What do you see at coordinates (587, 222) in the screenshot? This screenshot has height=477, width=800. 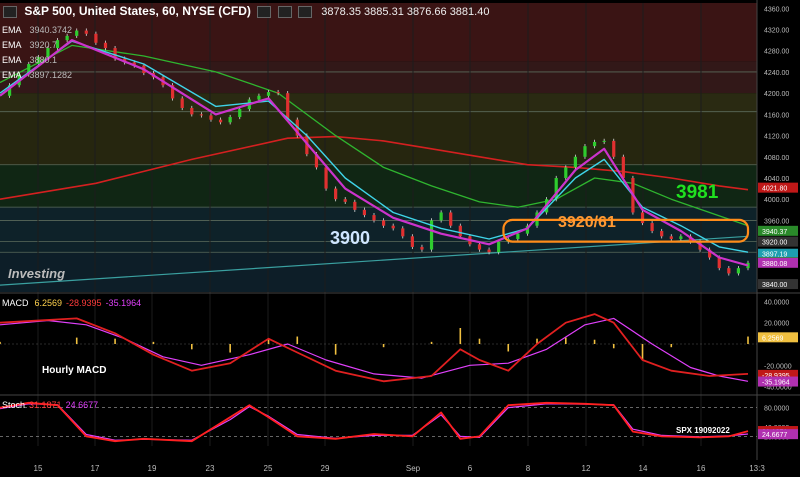 I see `zone-3920-61-label: 3920/61` at bounding box center [587, 222].